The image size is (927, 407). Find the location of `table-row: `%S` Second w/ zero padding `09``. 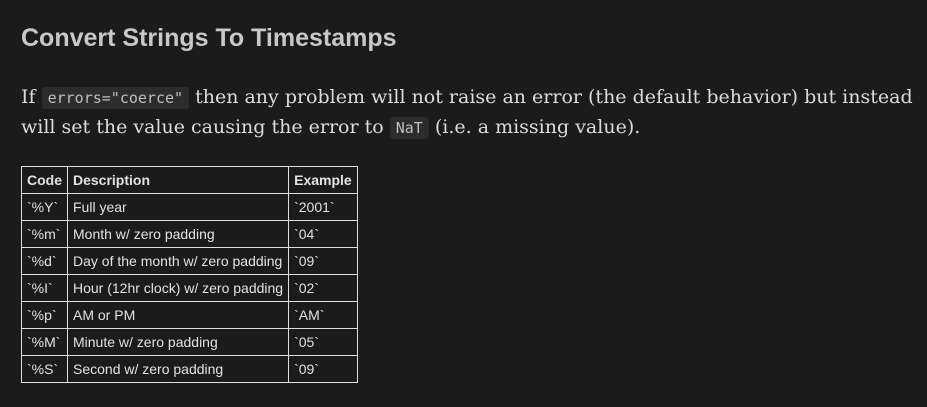

table-row: `%S` Second w/ zero padding `09` is located at coordinates (189, 369).